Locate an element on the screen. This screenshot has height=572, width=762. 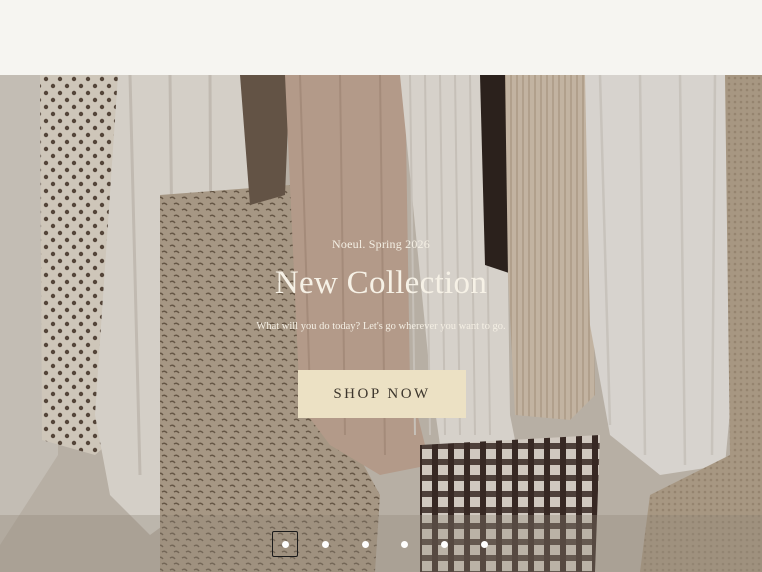
hero-headline: New Collection is located at coordinates (381, 283).